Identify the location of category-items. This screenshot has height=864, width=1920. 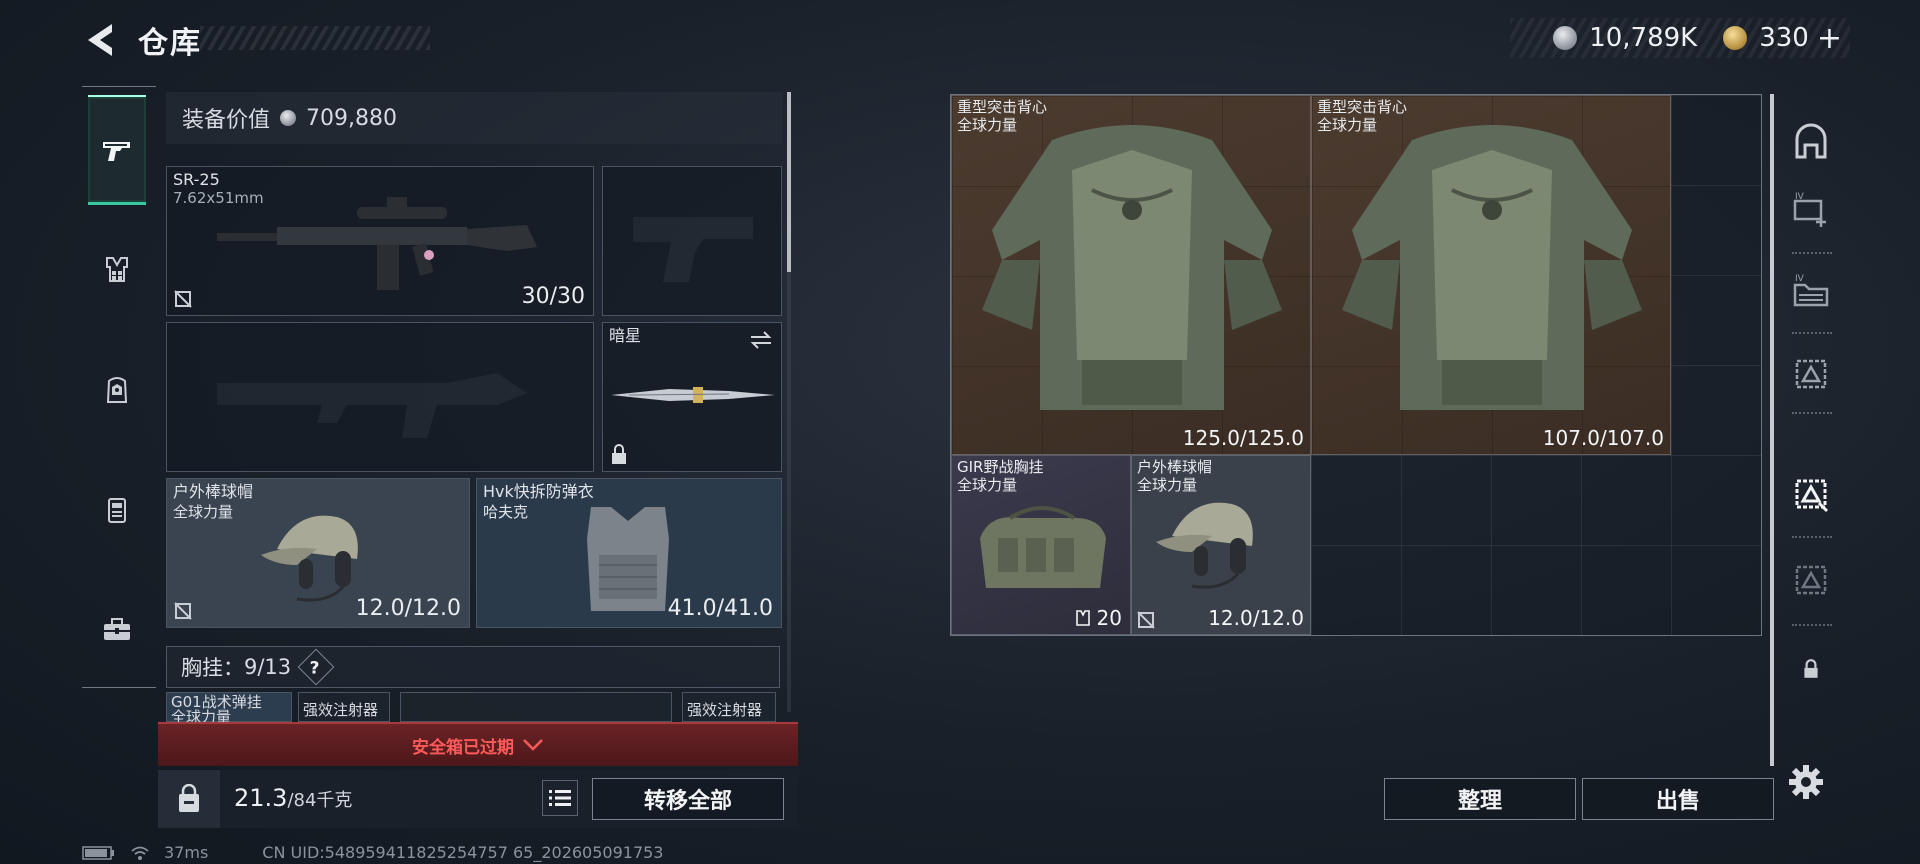
(117, 630).